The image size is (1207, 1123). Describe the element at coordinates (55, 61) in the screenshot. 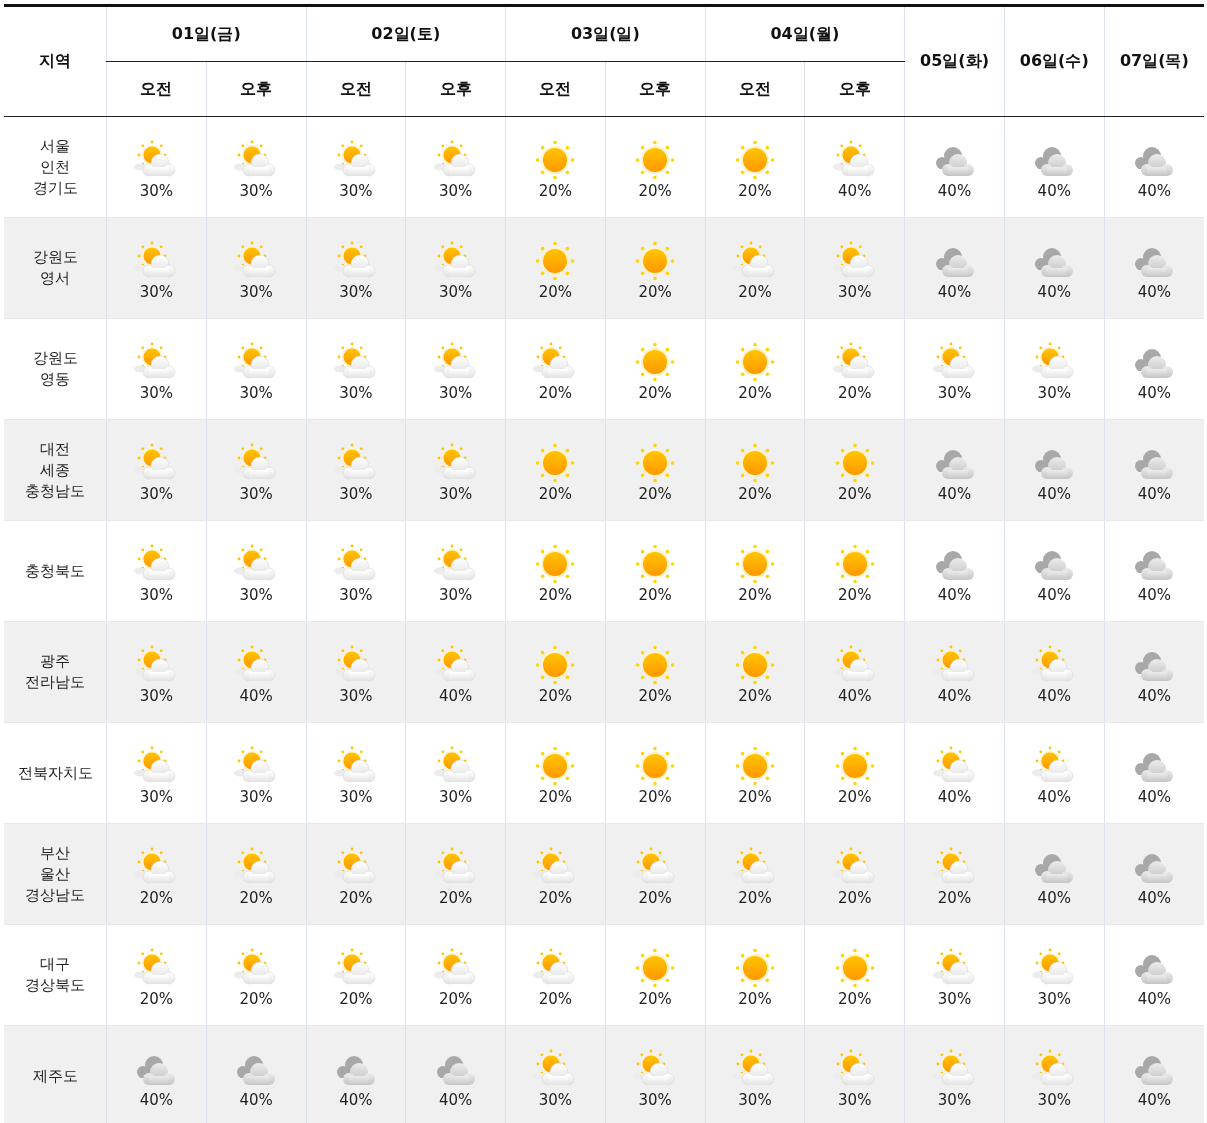

I see `region-heading: 지역` at that location.